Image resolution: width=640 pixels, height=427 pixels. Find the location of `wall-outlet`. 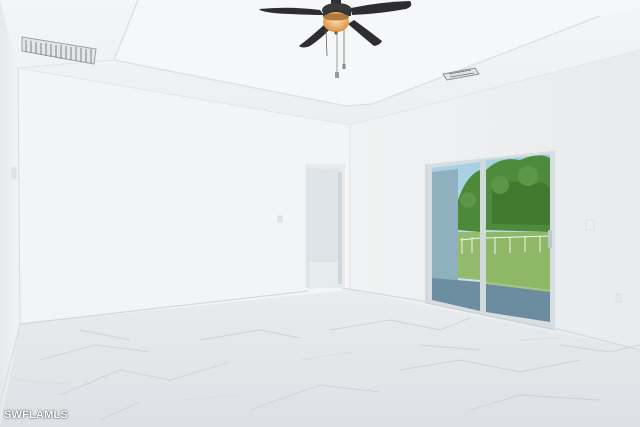

wall-outlet is located at coordinates (280, 219).